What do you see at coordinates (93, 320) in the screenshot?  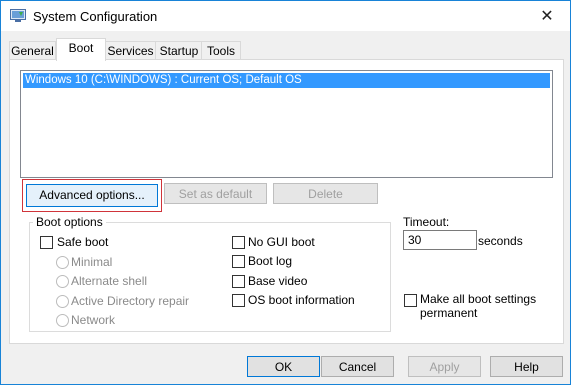 I see `network-label: Network` at bounding box center [93, 320].